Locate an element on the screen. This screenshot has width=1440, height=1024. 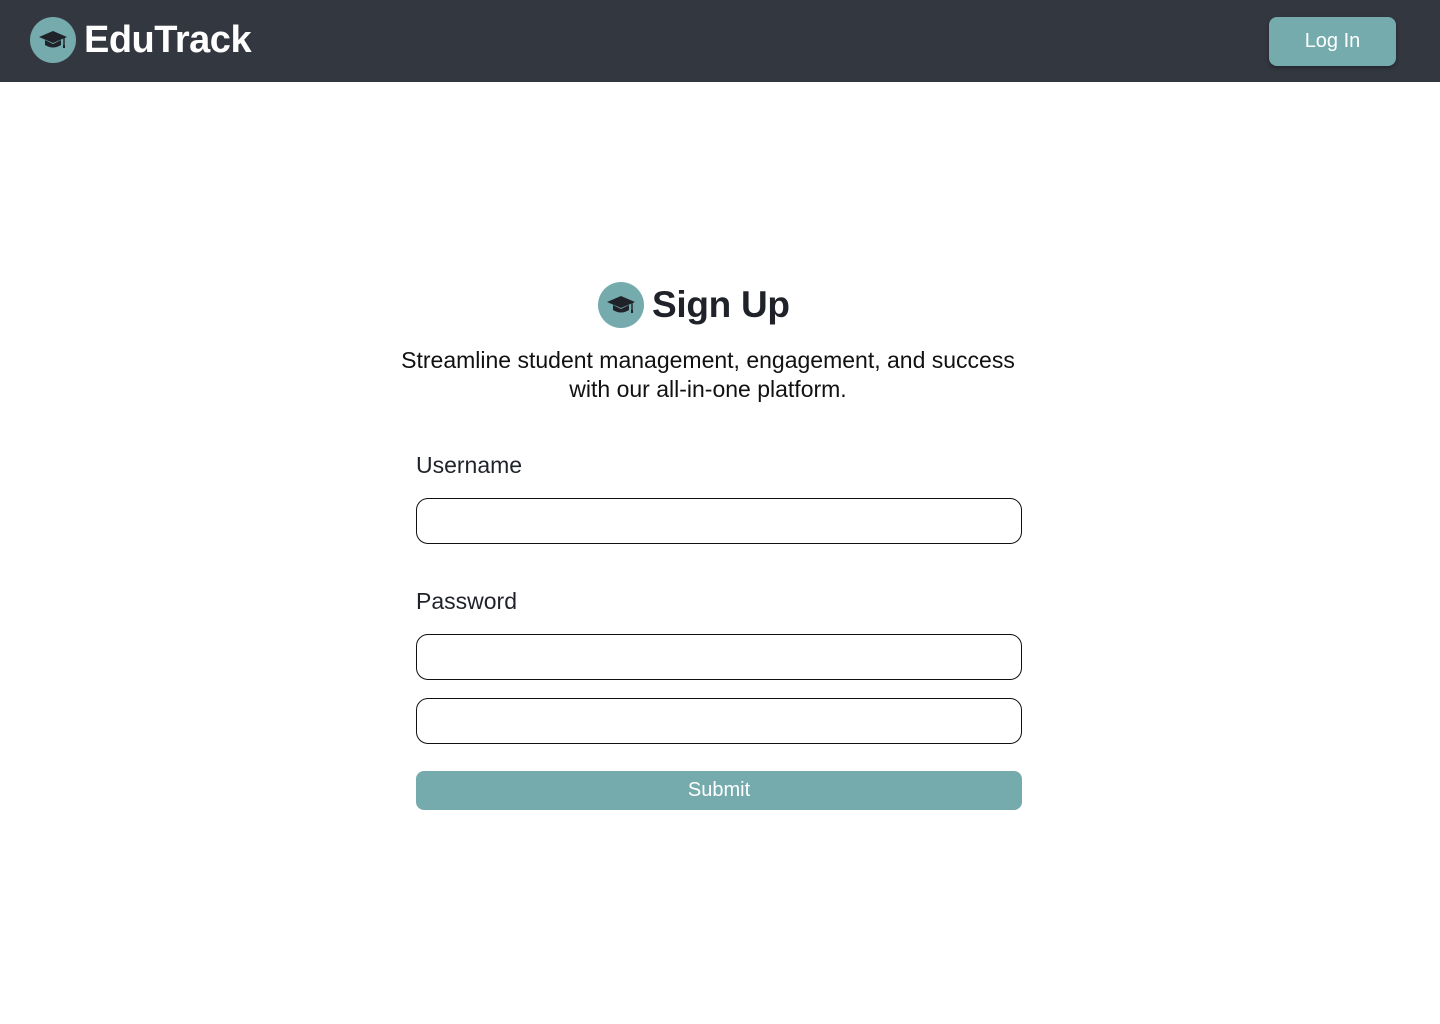
username-label: Username is located at coordinates (469, 465).